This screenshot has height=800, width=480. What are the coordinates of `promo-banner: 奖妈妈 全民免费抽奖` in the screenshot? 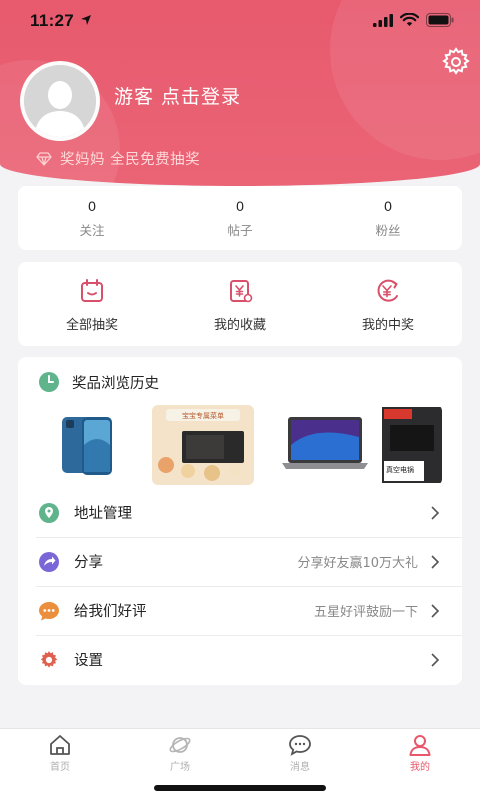 It's located at (118, 158).